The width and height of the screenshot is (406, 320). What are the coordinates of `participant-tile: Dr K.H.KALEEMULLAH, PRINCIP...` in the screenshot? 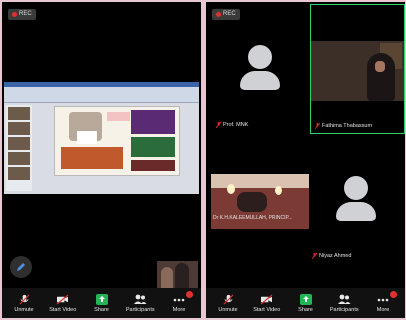 It's located at (260, 201).